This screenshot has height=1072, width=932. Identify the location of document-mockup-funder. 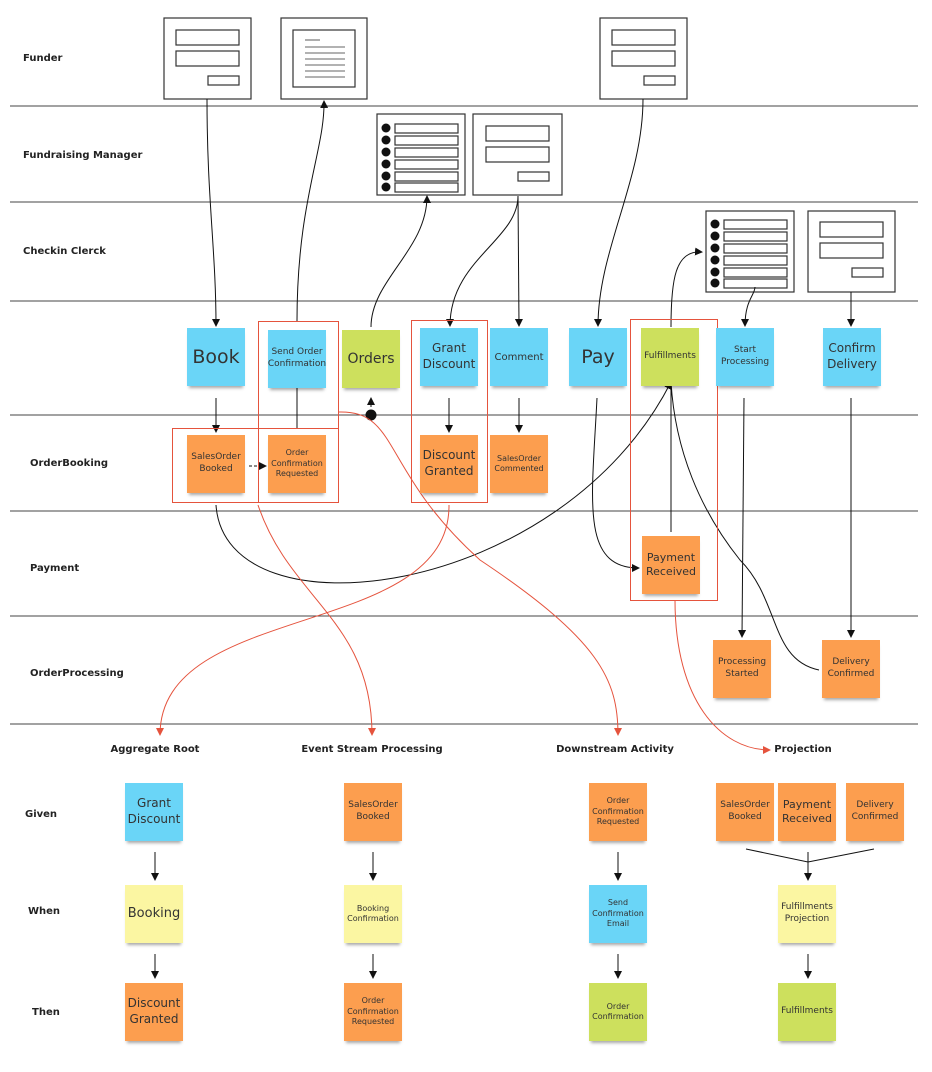
(324, 58).